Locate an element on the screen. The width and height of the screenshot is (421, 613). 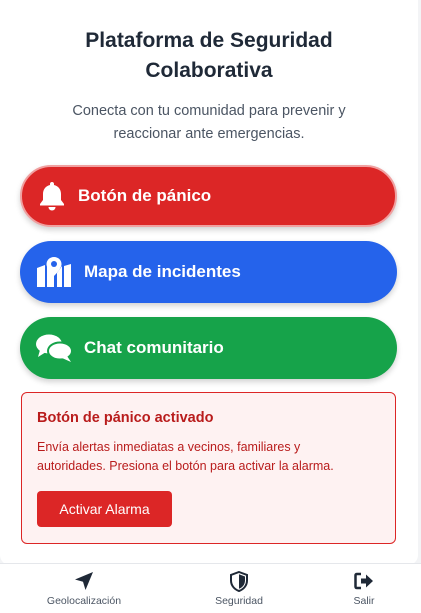
panic-button: Botón de pánico is located at coordinates (208, 196).